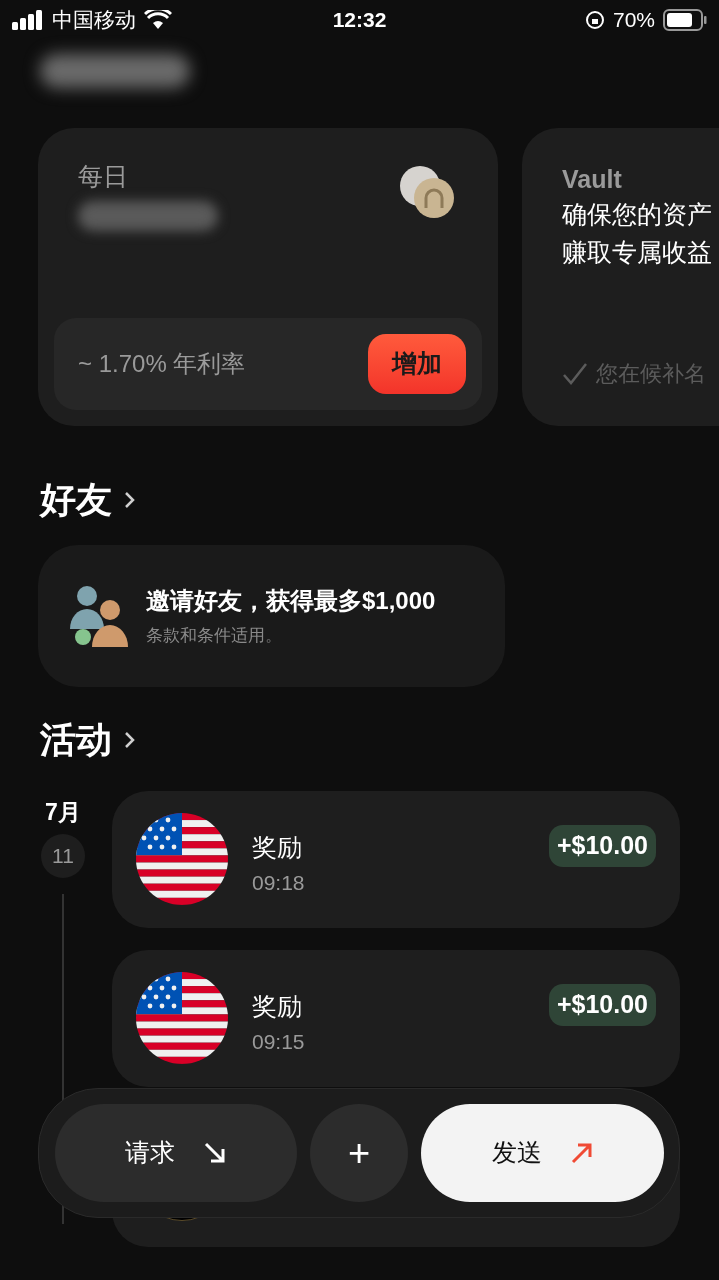 This screenshot has width=719, height=1280. I want to click on transaction-time: 09:18, so click(278, 882).